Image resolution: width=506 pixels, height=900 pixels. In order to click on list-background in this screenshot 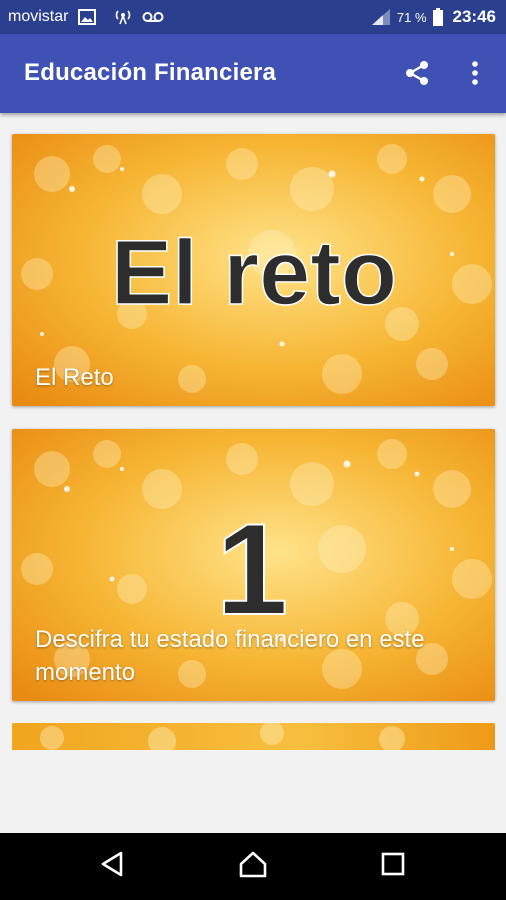, I will do `click(253, 791)`.